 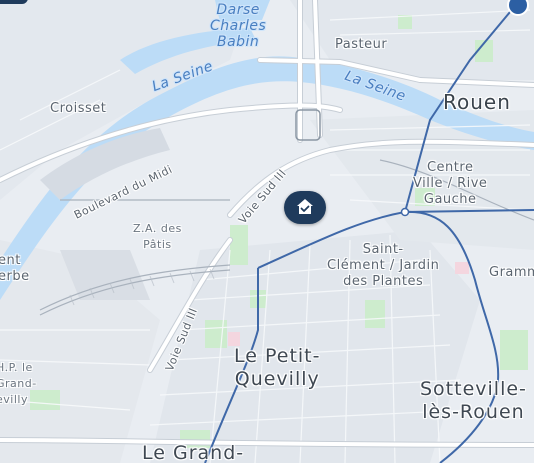 What do you see at coordinates (14, 2) in the screenshot?
I see `top-left-control` at bounding box center [14, 2].